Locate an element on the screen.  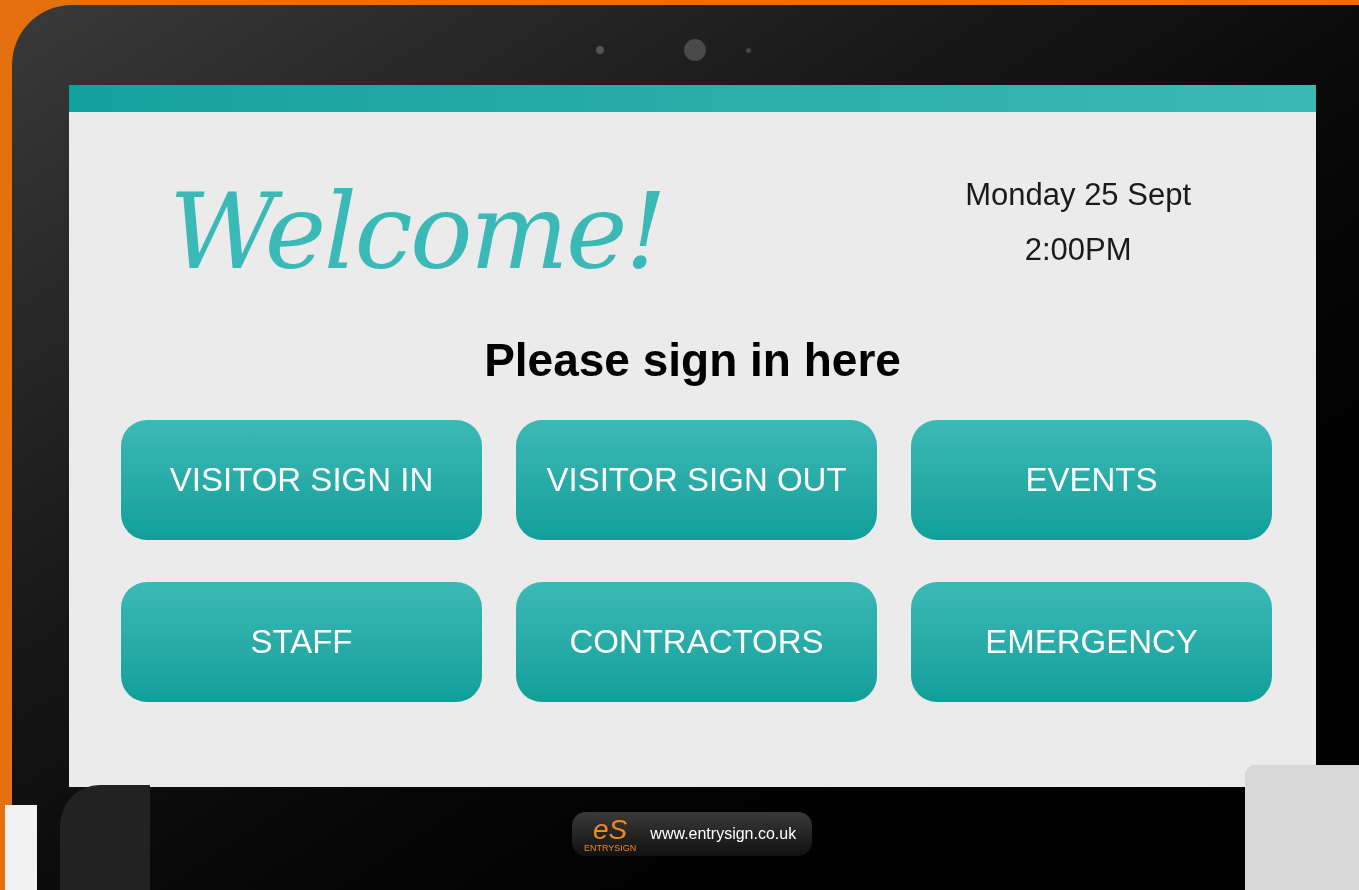
menu-button: STAFF is located at coordinates (301, 642).